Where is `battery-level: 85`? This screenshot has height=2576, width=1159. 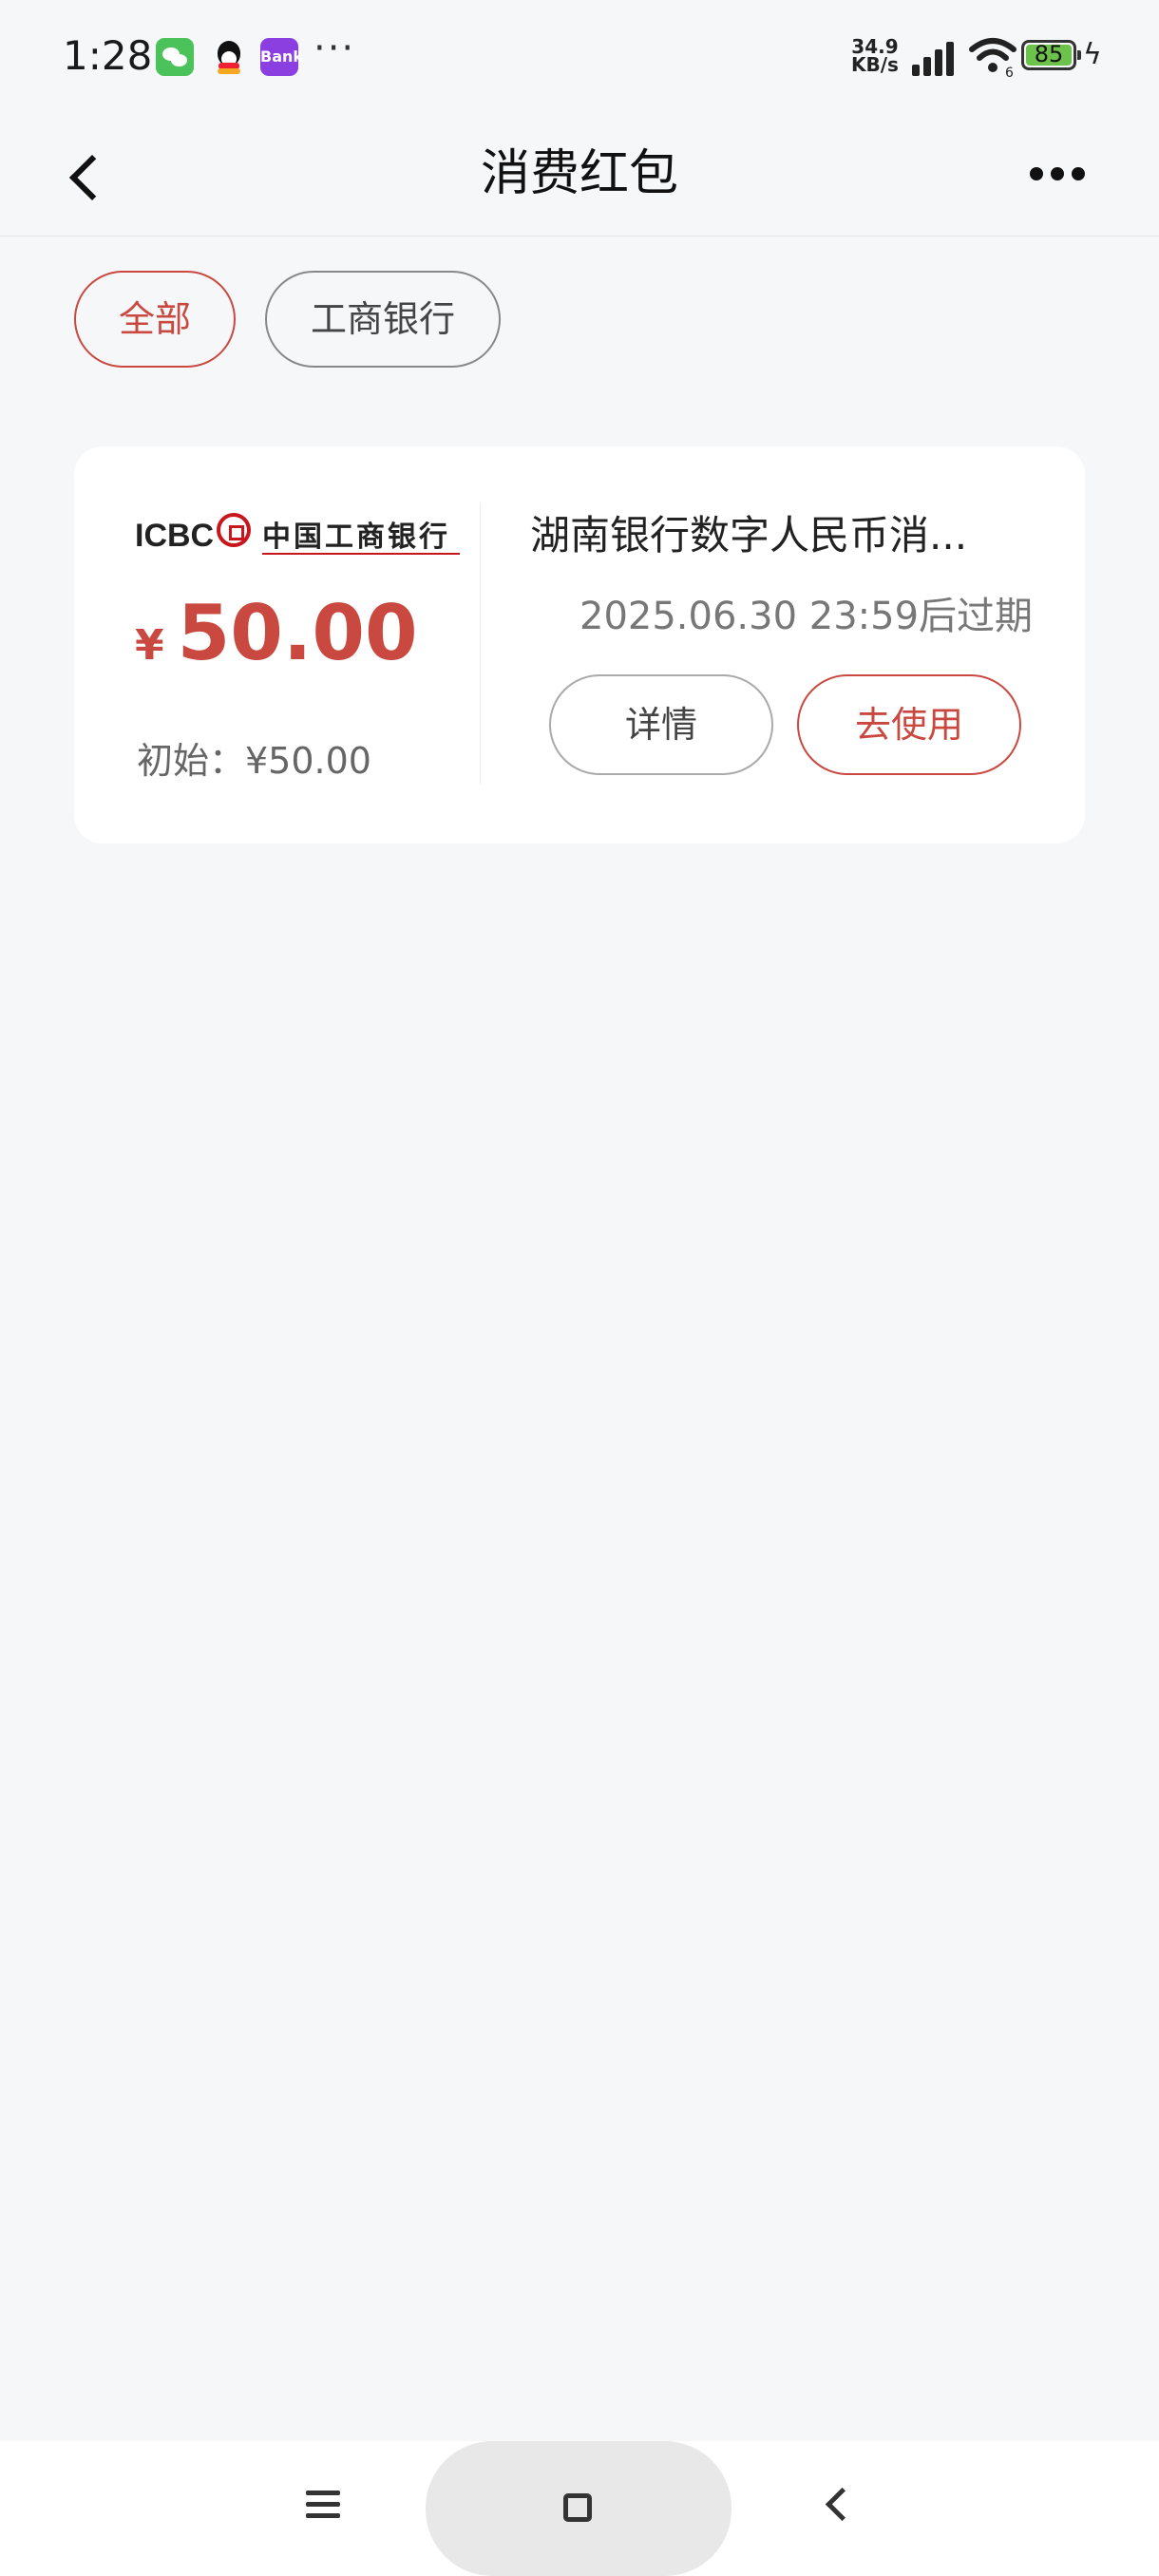 battery-level: 85 is located at coordinates (1049, 54).